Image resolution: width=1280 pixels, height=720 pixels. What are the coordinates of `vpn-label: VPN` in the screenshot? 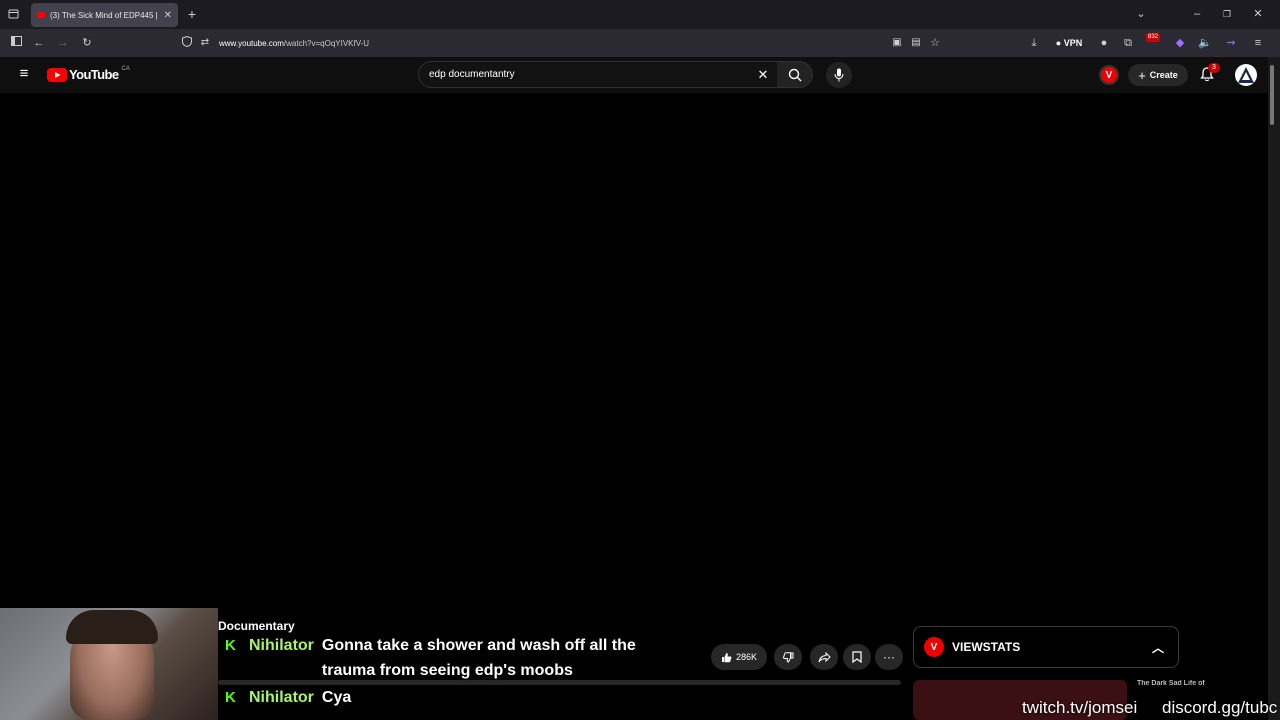 It's located at (1073, 43).